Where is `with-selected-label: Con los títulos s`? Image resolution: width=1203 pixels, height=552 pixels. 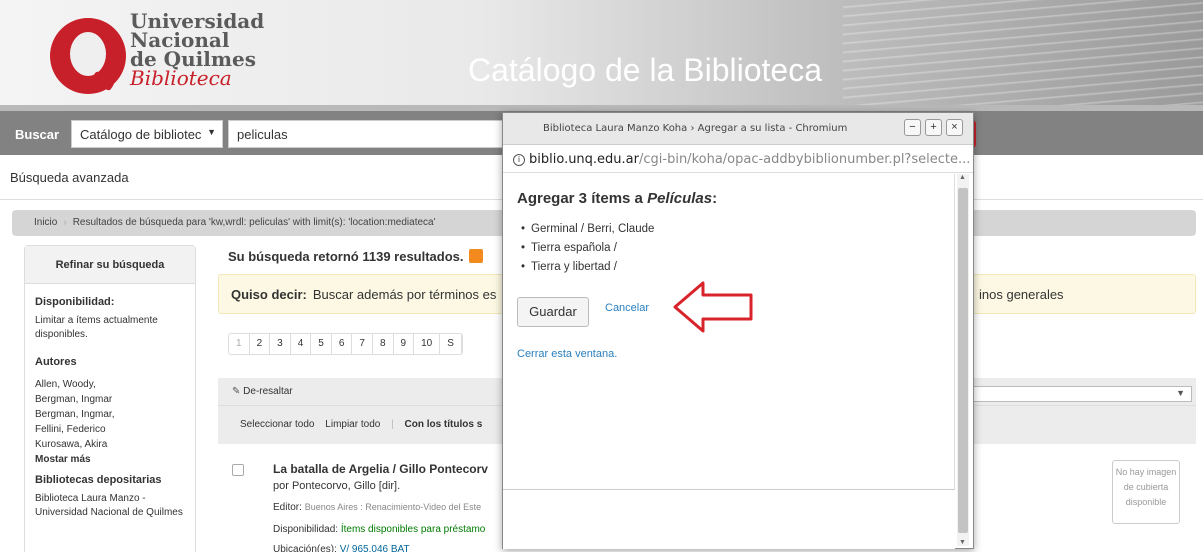 with-selected-label: Con los títulos s is located at coordinates (443, 424).